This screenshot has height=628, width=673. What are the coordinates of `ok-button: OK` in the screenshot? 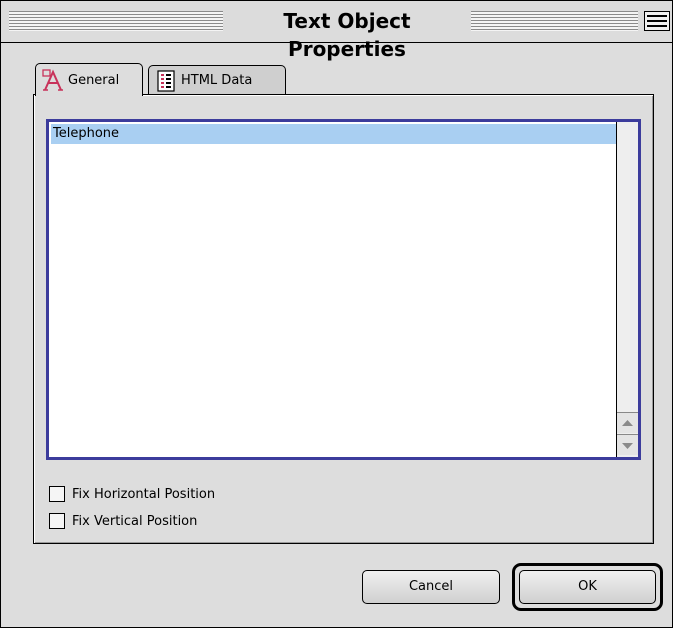 It's located at (587, 587).